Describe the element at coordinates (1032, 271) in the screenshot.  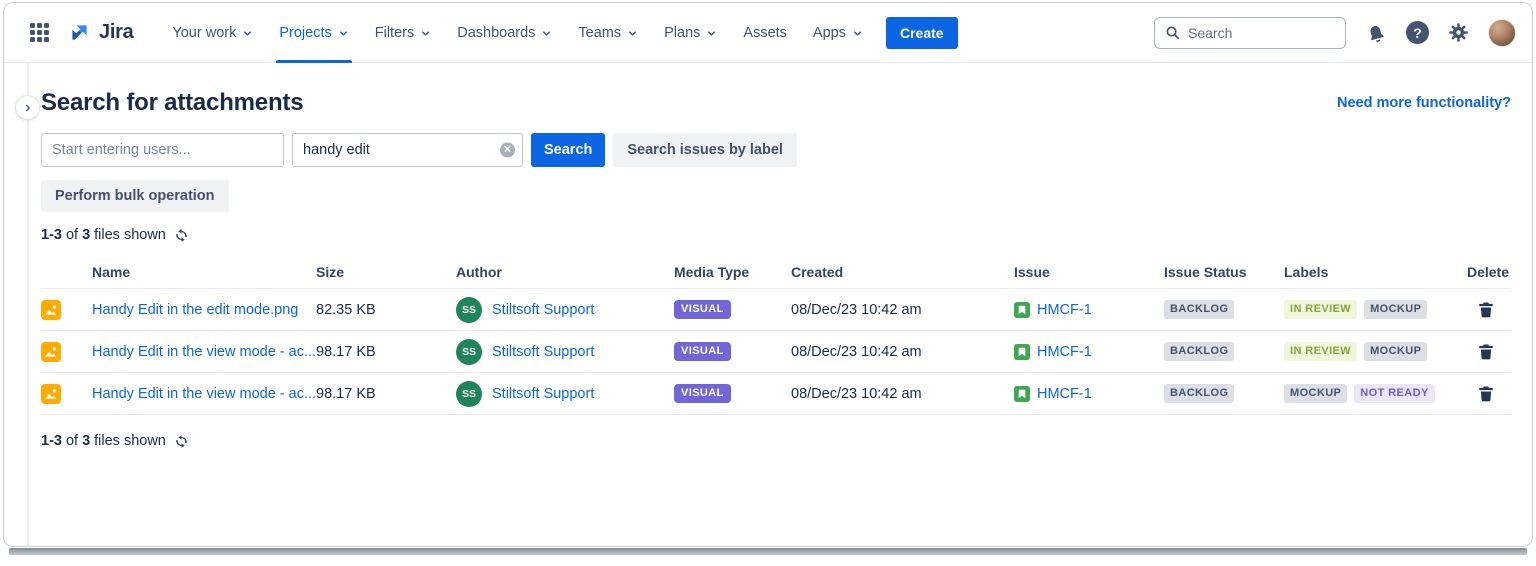
I see `header-issue: Issue` at that location.